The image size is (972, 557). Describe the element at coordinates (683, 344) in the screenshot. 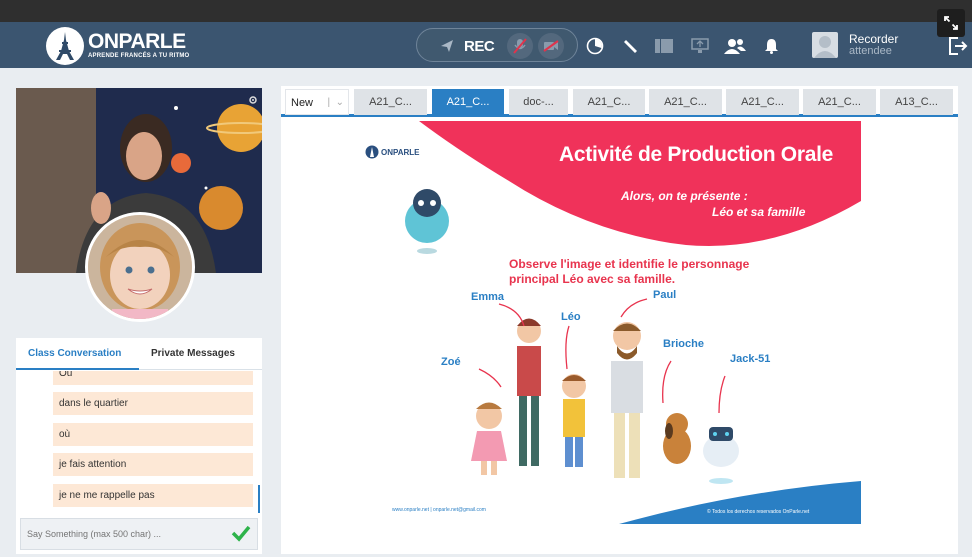

I see `character-label-brioche: Brioche` at that location.